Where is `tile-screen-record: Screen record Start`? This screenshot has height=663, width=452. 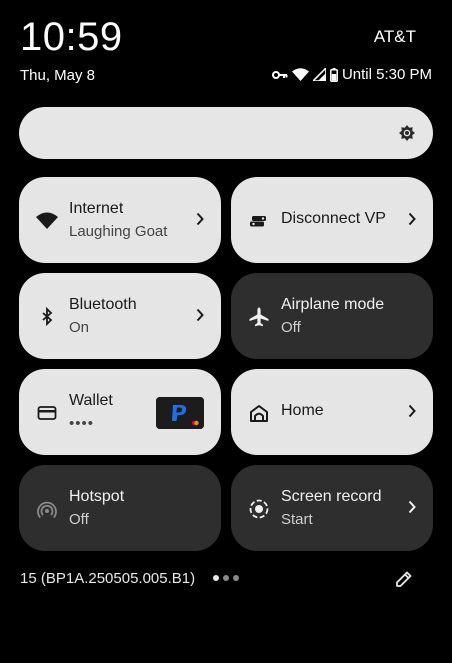 tile-screen-record: Screen record Start is located at coordinates (332, 508).